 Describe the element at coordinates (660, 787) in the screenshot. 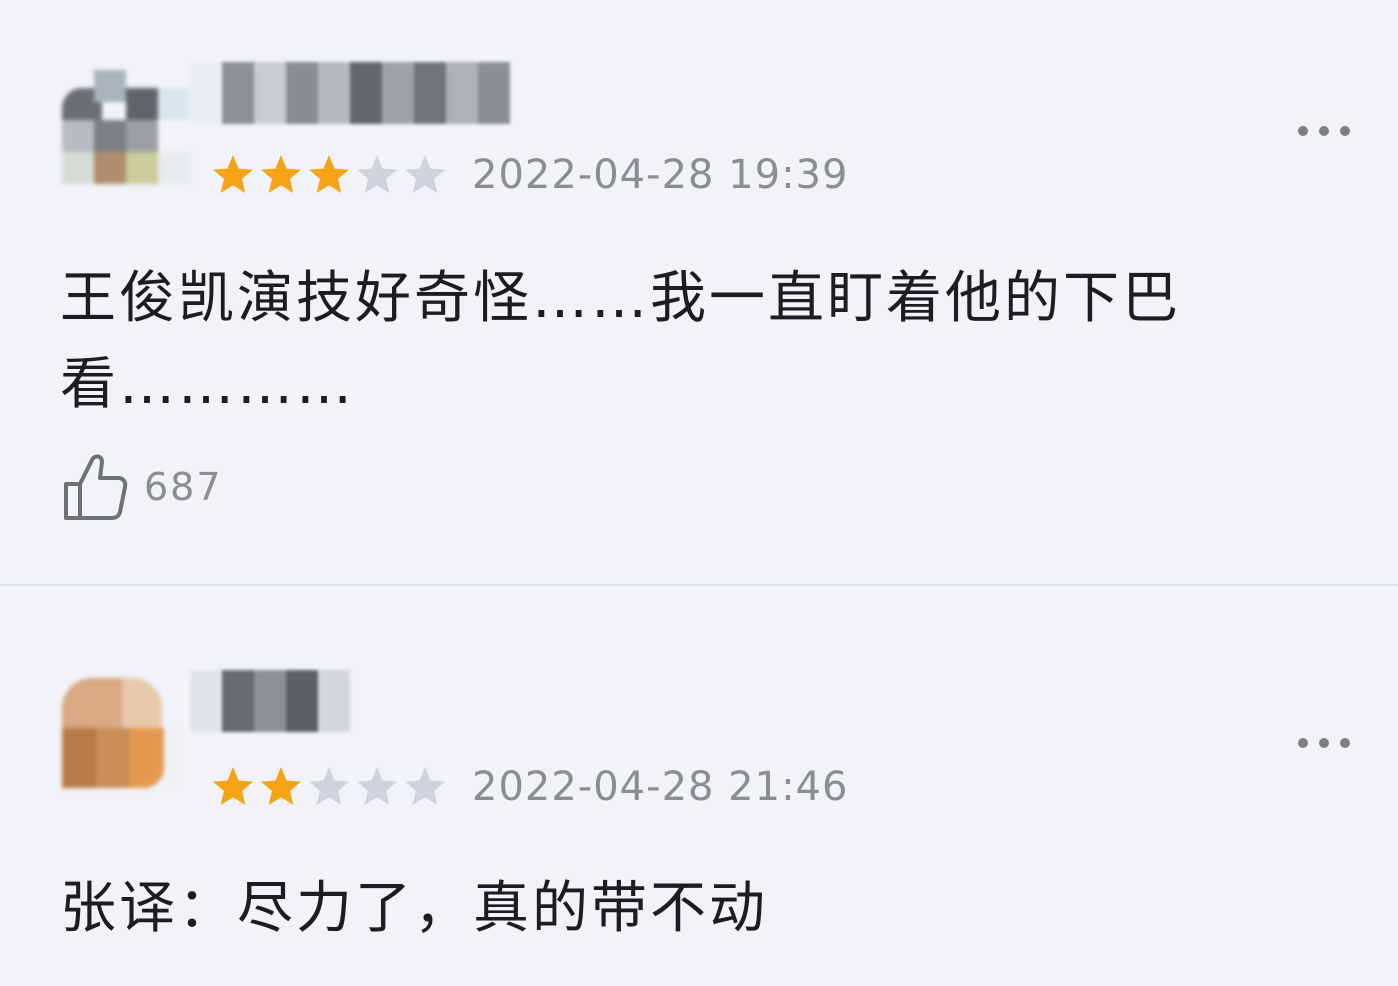

I see `review-date: 2022-04-28 21:46` at that location.